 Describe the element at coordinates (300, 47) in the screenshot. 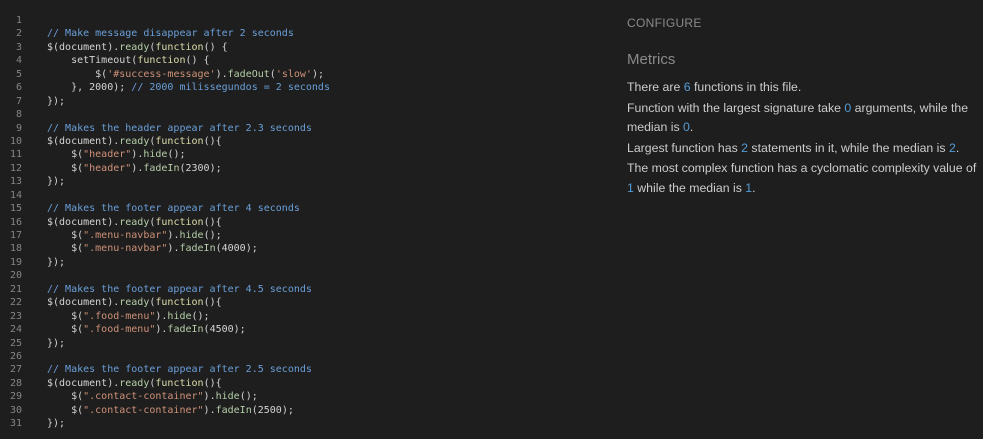

I see `code-line: 3 $(document).ready(function() {` at that location.